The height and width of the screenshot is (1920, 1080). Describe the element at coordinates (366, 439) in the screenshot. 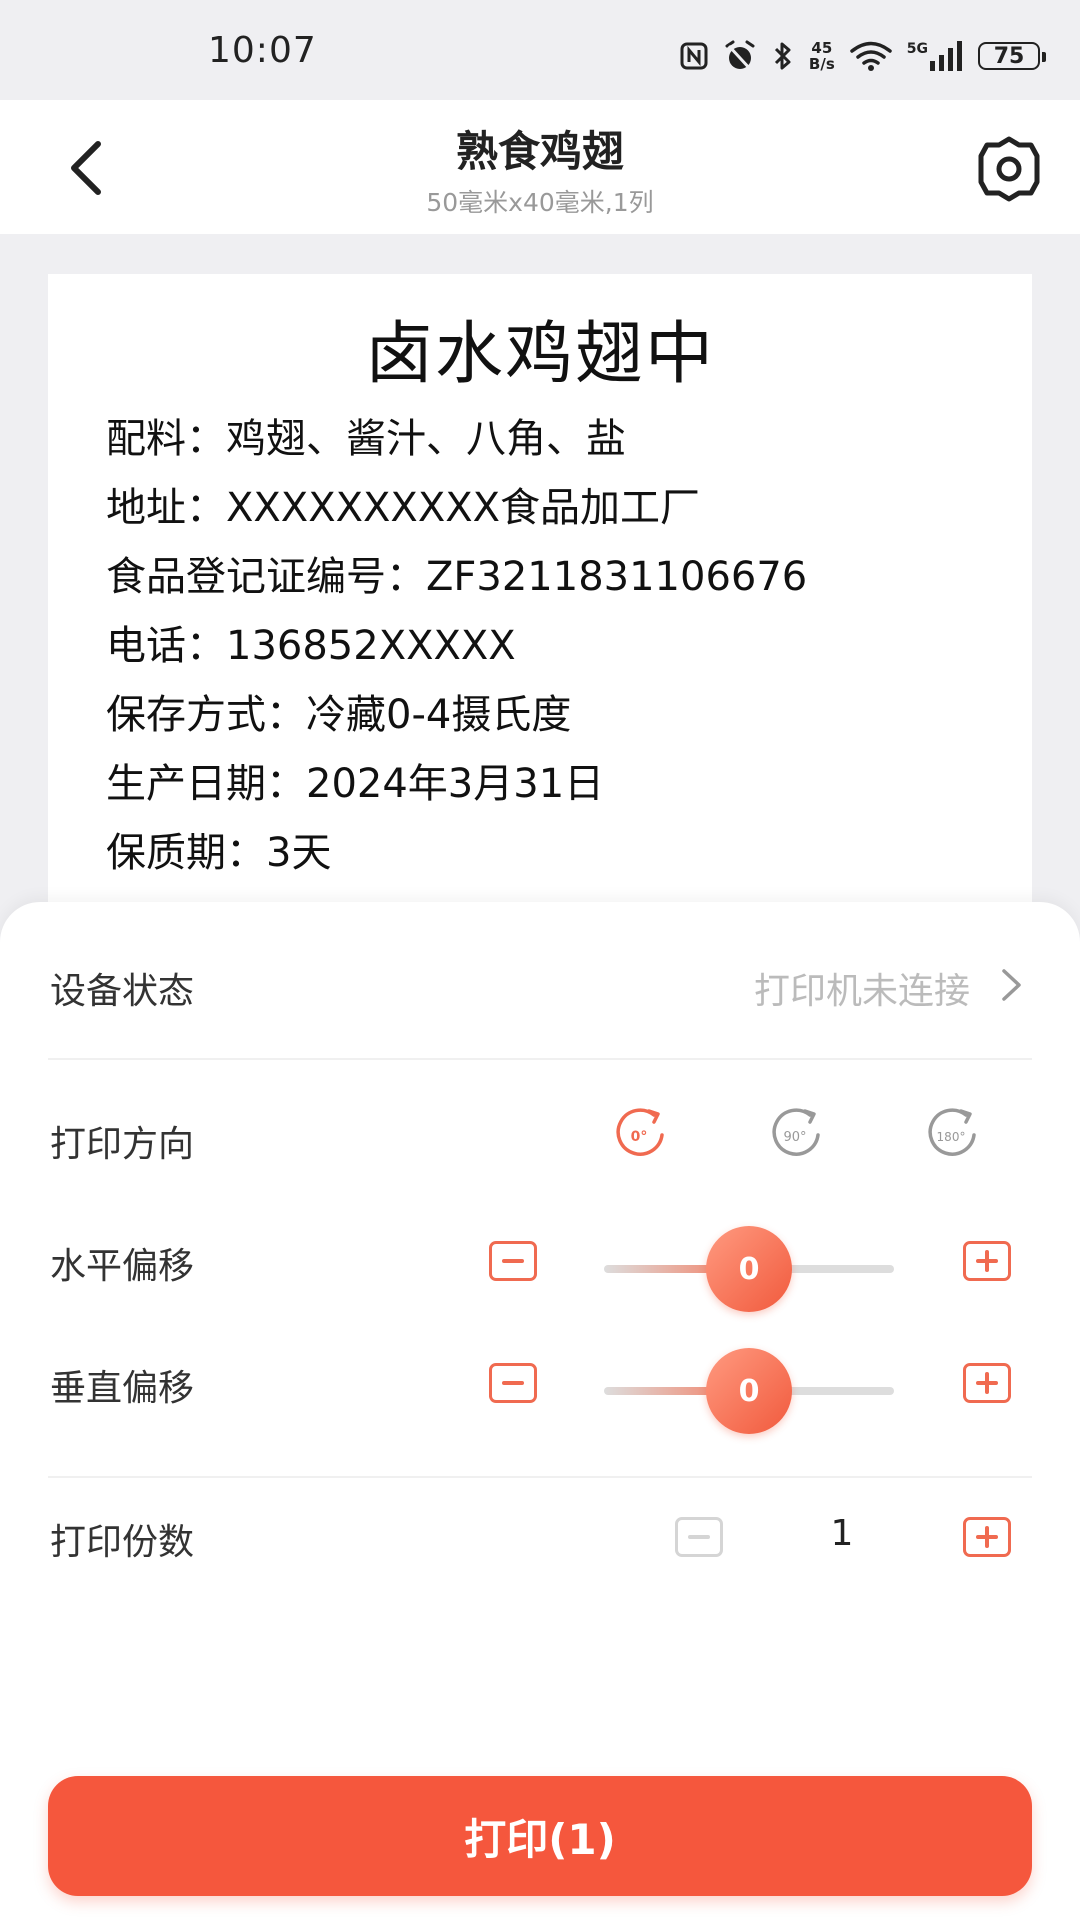

I see `label-line-ingredients: 配料：鸡翅、酱汁、八角、盐` at that location.